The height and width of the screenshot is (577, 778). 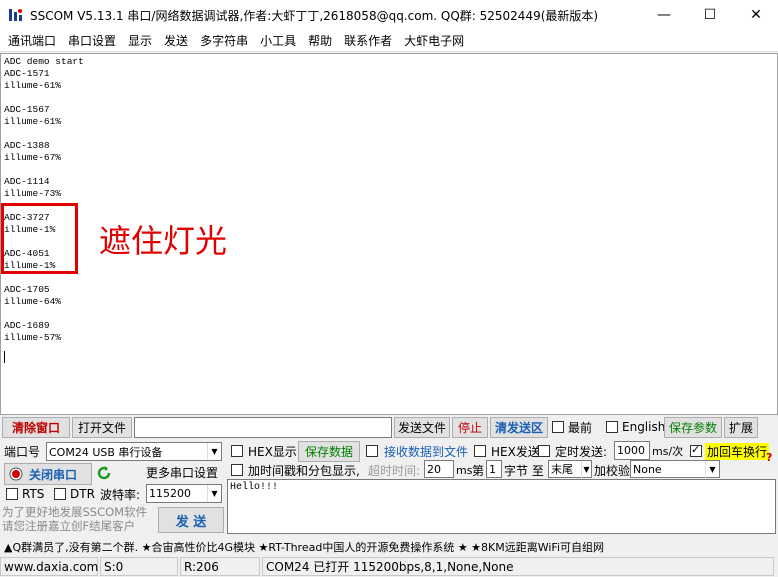 What do you see at coordinates (647, 469) in the screenshot?
I see `checksum-value: None` at bounding box center [647, 469].